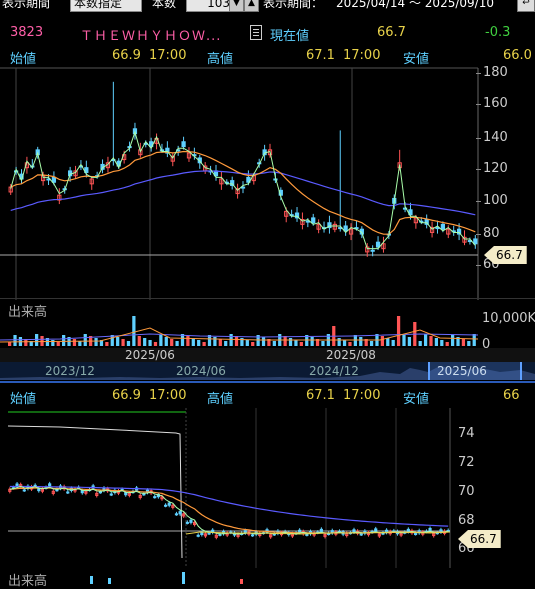 The image size is (535, 589). I want to click on range-value: 2025/04/14 ～ 2025/09/10, so click(415, 5).